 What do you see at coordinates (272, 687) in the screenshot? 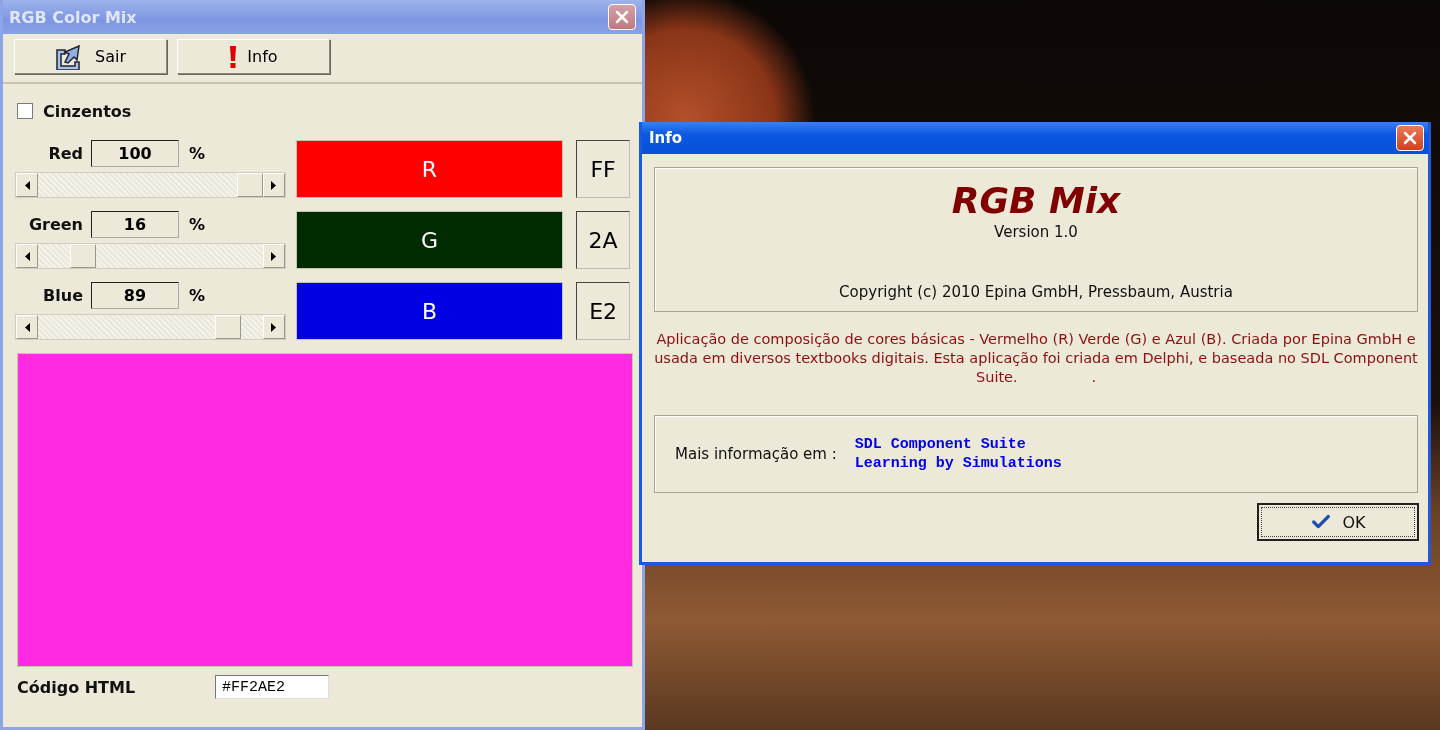
I see `html-code-field: #FF2AE2` at bounding box center [272, 687].